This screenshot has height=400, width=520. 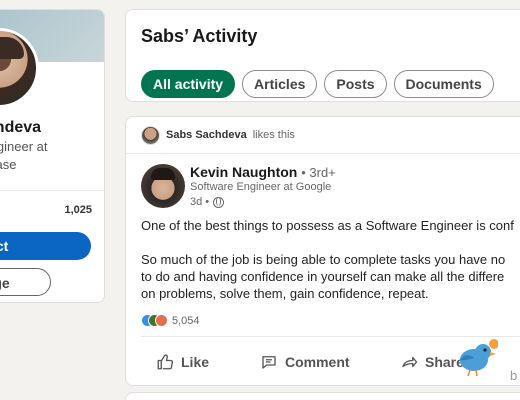 I want to click on comment-button: Comment, so click(x=320, y=362).